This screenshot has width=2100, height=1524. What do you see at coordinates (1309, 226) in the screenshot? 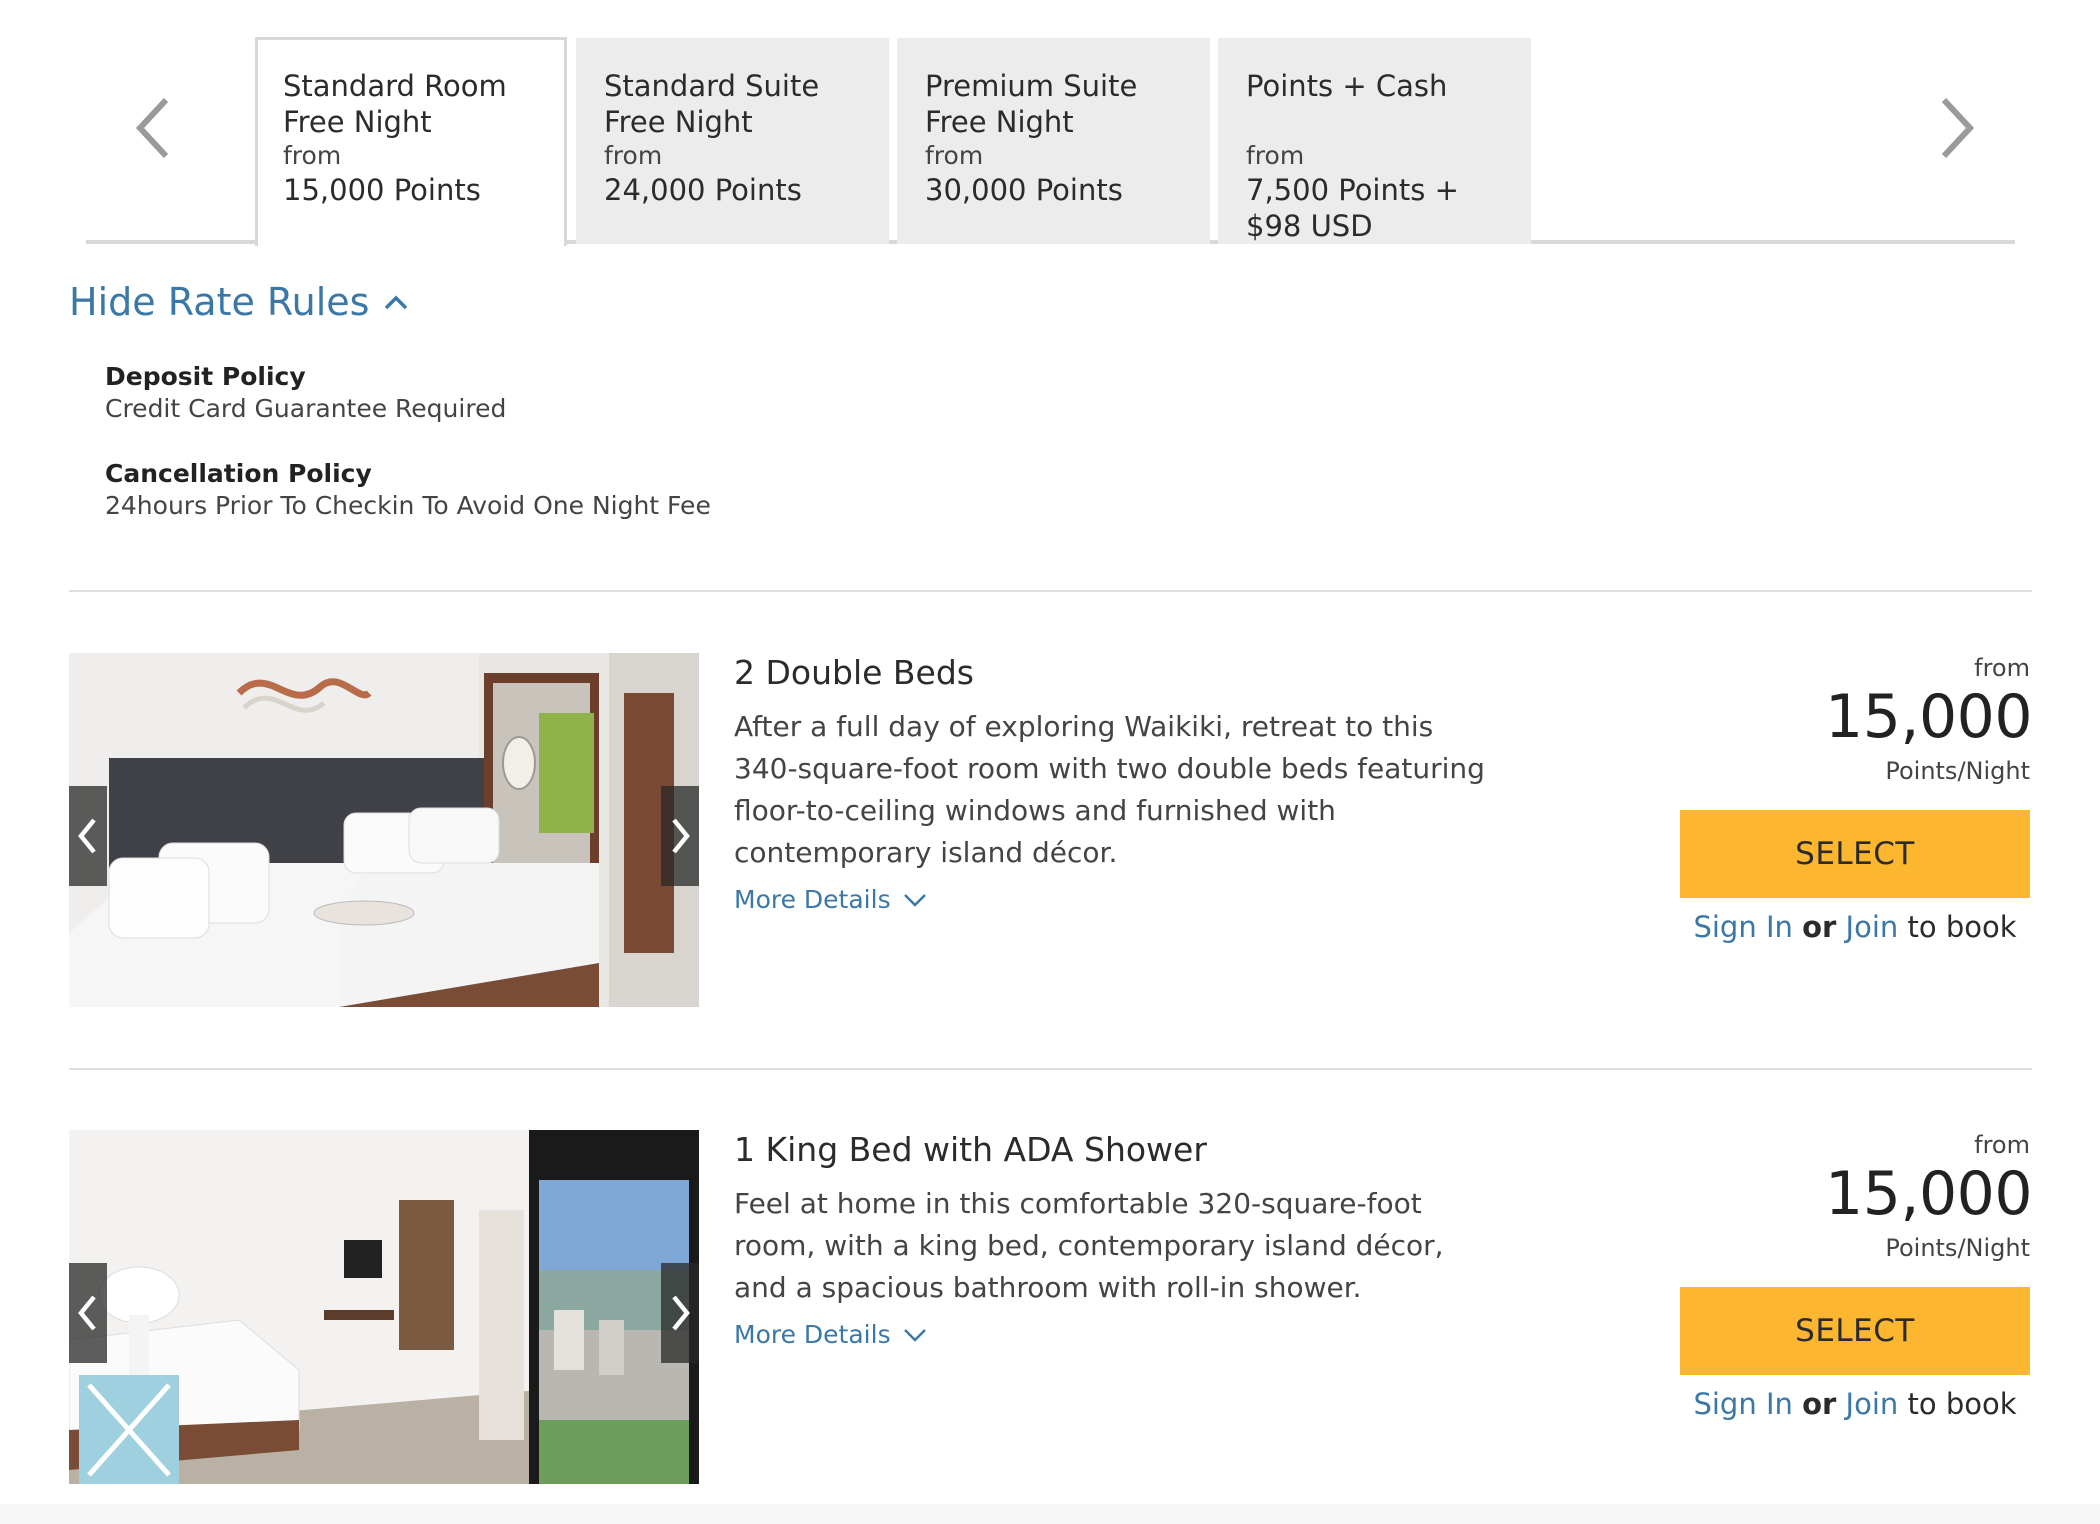
I see `tab-price-cash: $98 USD` at bounding box center [1309, 226].